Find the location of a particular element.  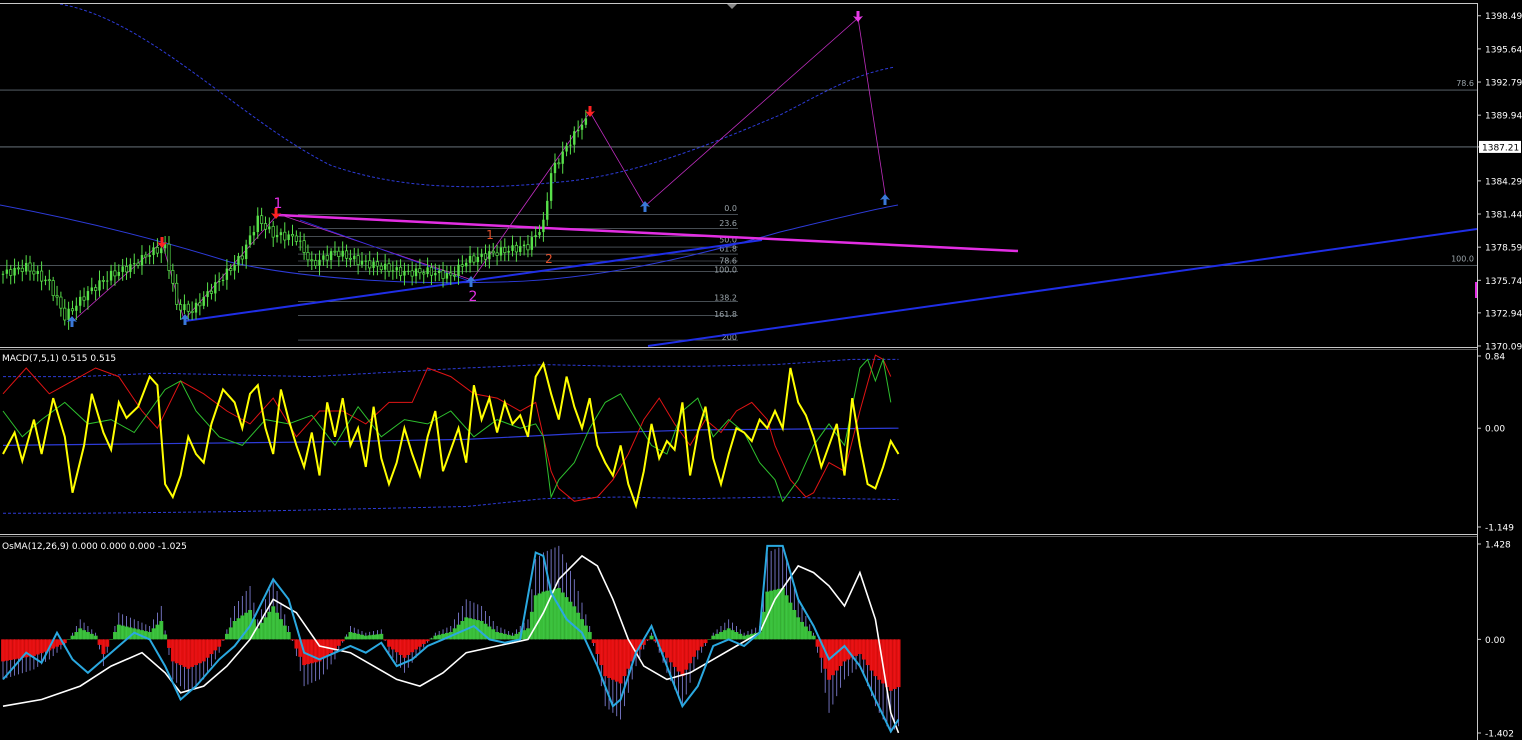

macd-pane: MACD(7,5,1) 0.515 0.515 is located at coordinates (451, 434).